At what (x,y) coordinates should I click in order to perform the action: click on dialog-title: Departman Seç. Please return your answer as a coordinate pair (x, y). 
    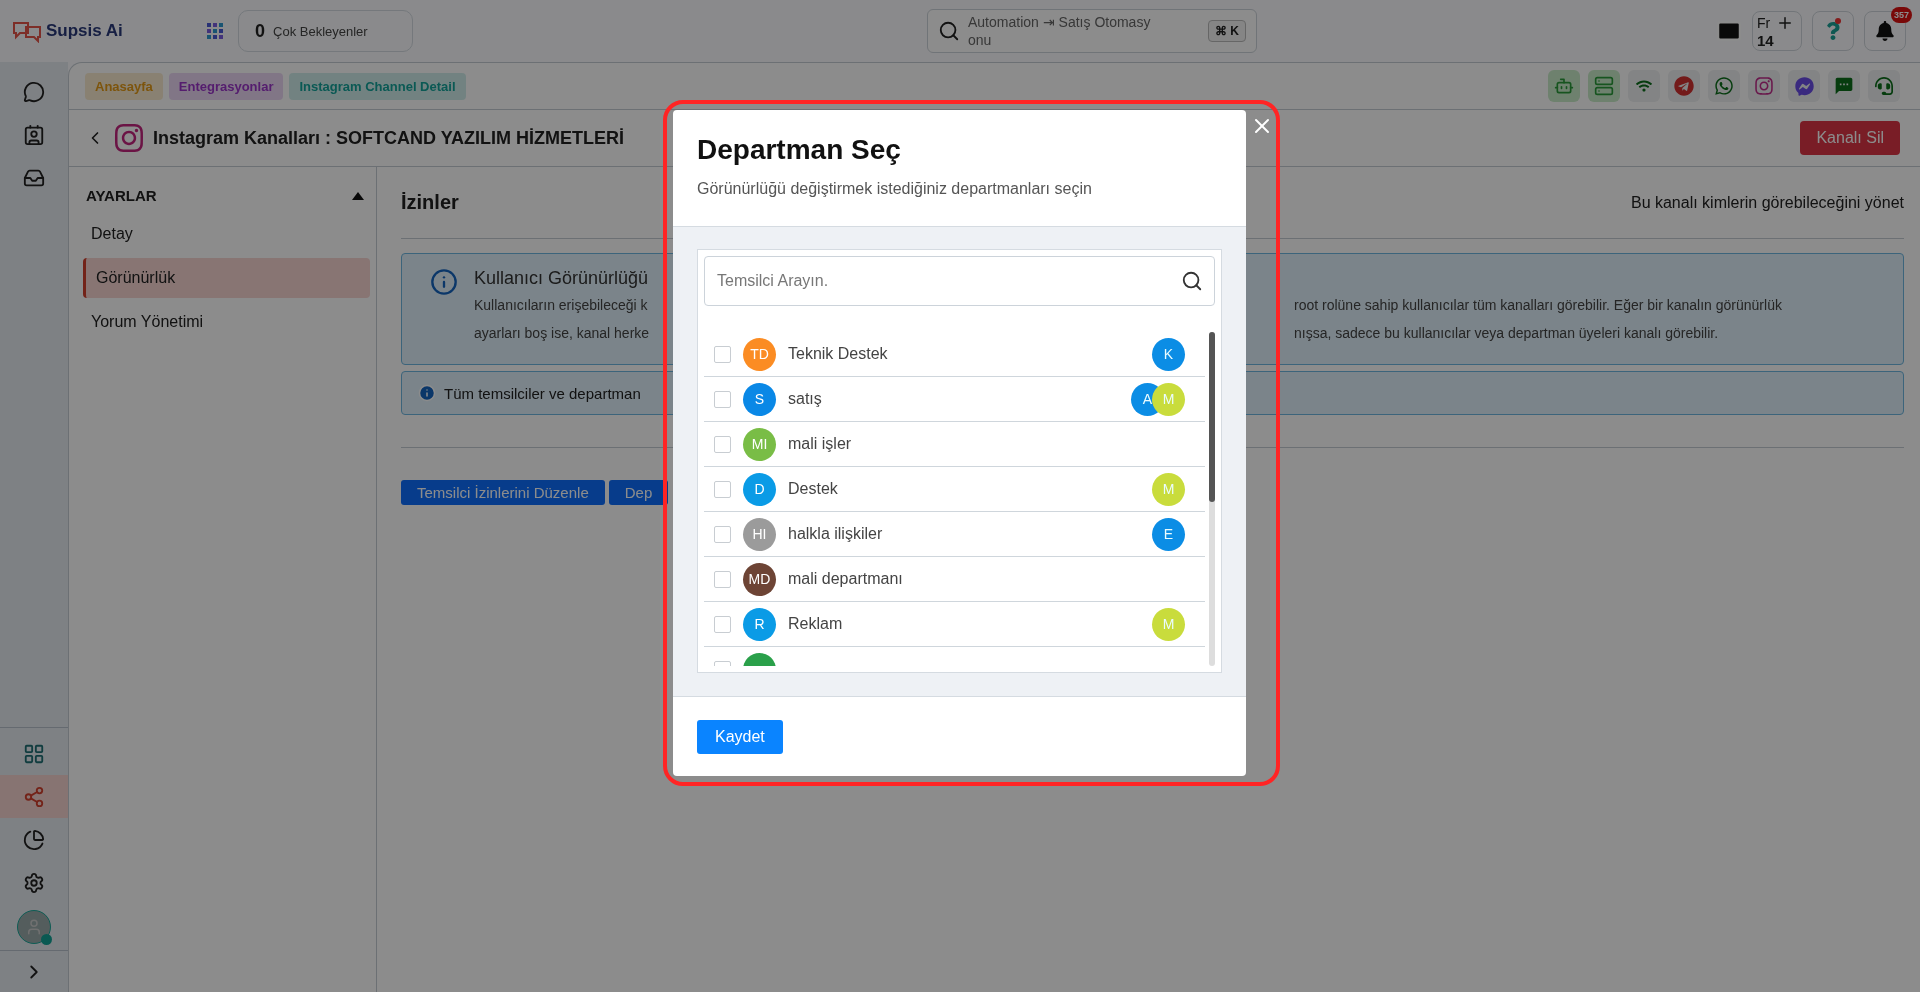
    Looking at the image, I should click on (799, 150).